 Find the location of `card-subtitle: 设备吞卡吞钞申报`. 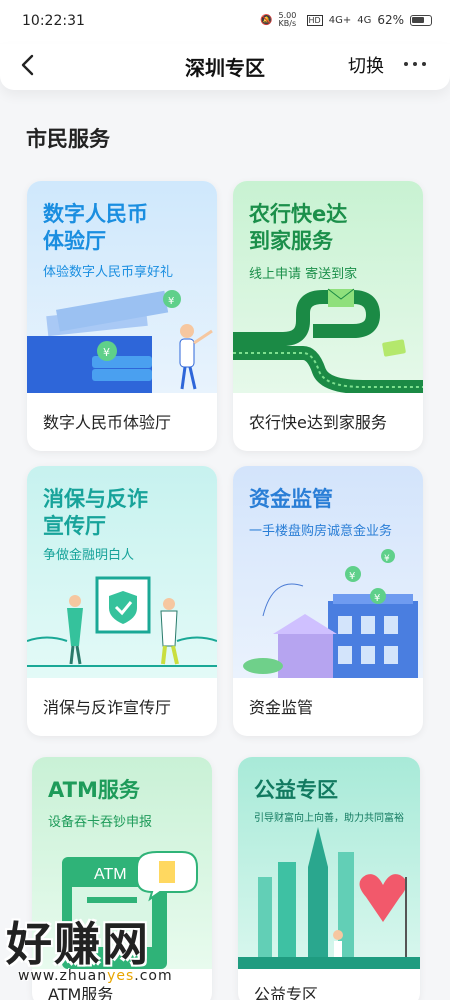

card-subtitle: 设备吞卡吞钞申报 is located at coordinates (100, 822).